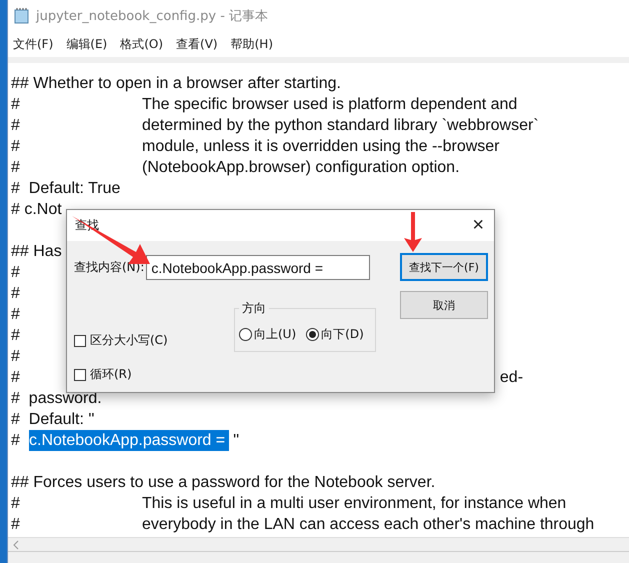  What do you see at coordinates (87, 44) in the screenshot?
I see `menu-item: 编辑(E)` at bounding box center [87, 44].